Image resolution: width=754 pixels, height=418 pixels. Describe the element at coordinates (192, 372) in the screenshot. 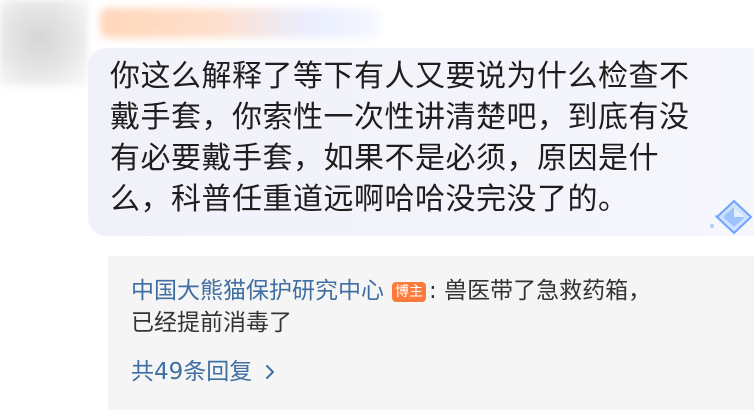

I see `view-replies-label: 共49条回复` at that location.